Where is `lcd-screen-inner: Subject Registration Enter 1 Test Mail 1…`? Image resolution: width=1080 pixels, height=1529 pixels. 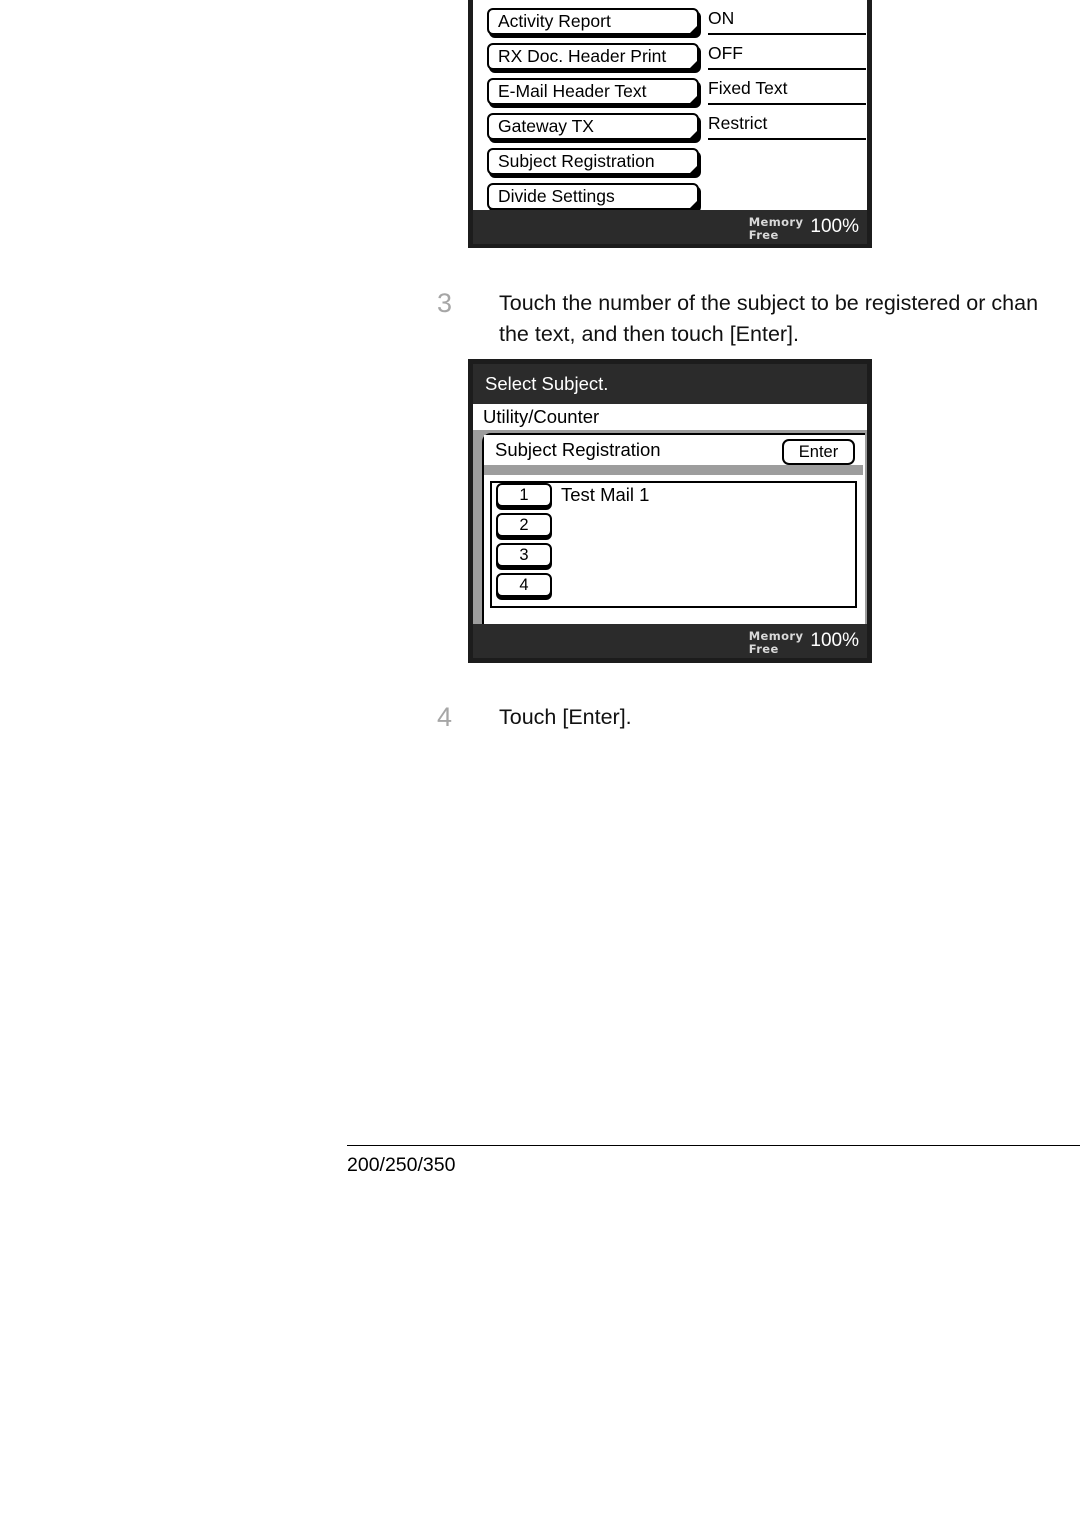
lcd-screen-inner: Subject Registration Enter 1 Test Mail 1… is located at coordinates (673, 528).